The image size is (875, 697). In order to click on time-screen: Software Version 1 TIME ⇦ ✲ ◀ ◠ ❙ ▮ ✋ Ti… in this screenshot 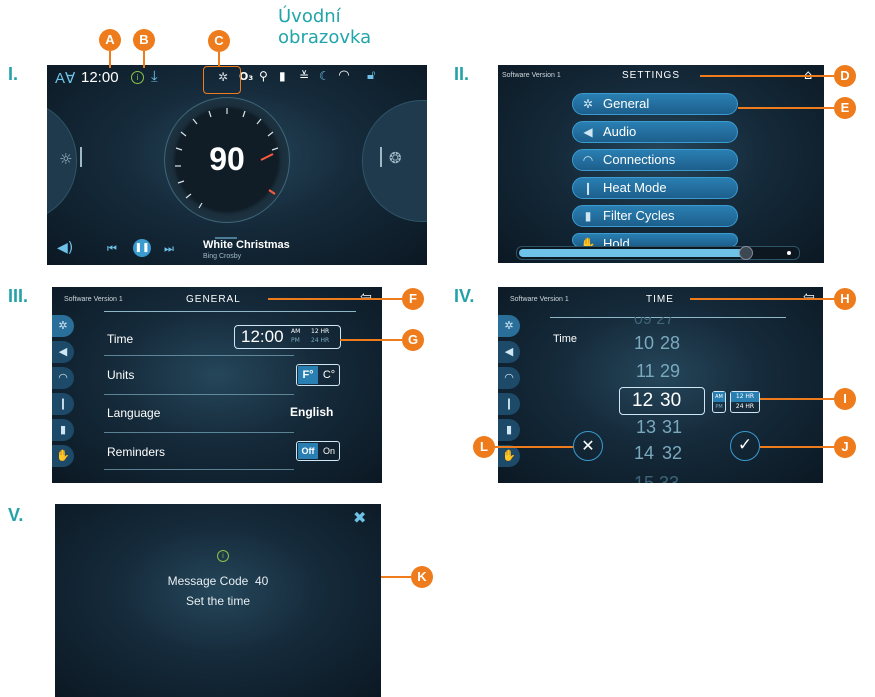, I will do `click(660, 385)`.